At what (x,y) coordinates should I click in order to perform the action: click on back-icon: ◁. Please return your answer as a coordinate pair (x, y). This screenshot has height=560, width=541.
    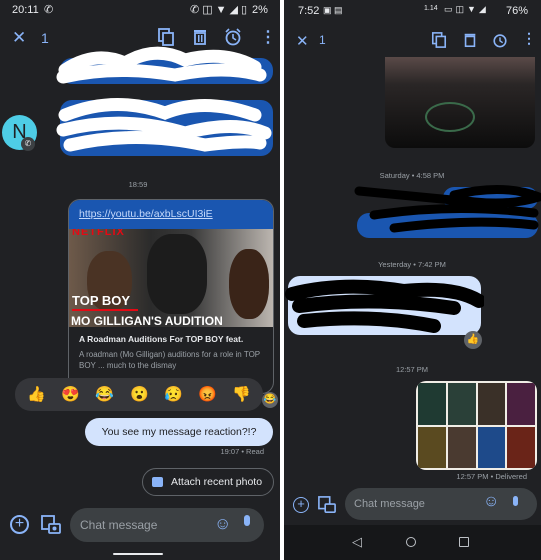
    Looking at the image, I should click on (357, 542).